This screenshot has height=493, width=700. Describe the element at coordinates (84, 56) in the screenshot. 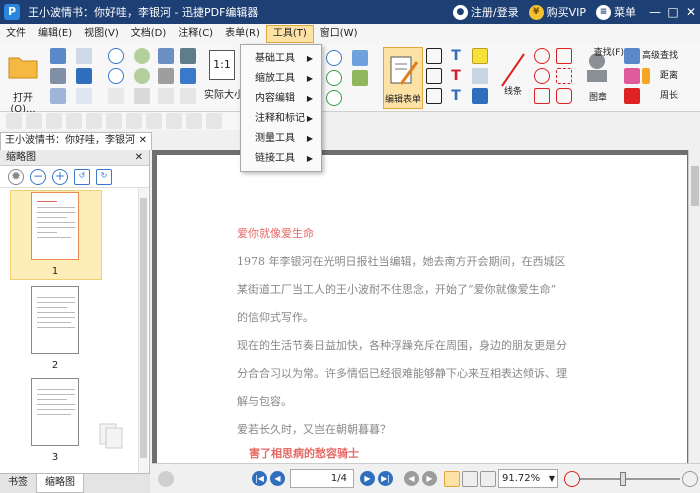

I see `copy-icon` at that location.